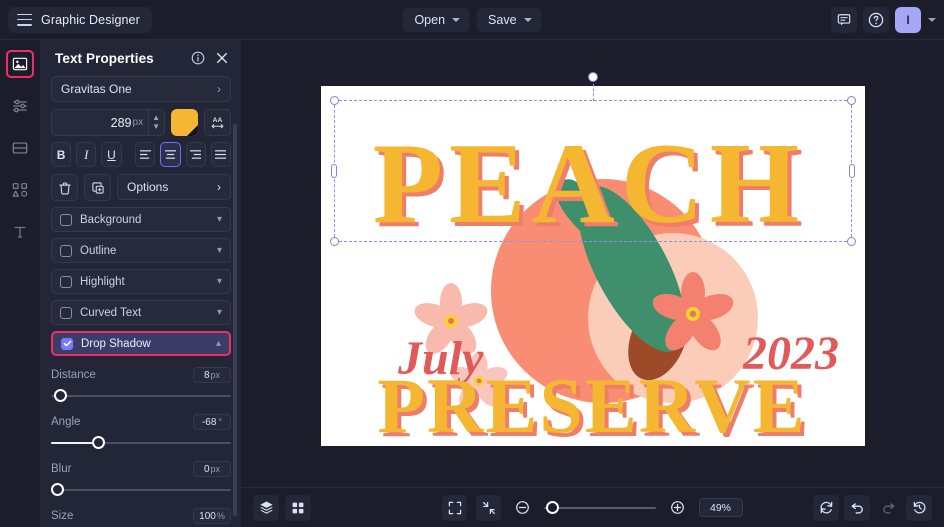  I want to click on chevron-down-icon, so click(456, 19).